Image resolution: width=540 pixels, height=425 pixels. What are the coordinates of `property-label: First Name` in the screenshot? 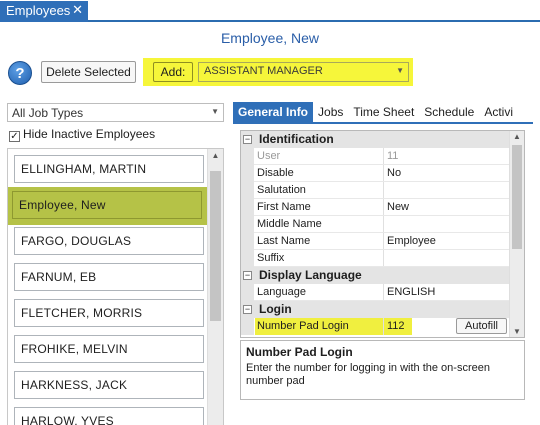 It's located at (284, 207).